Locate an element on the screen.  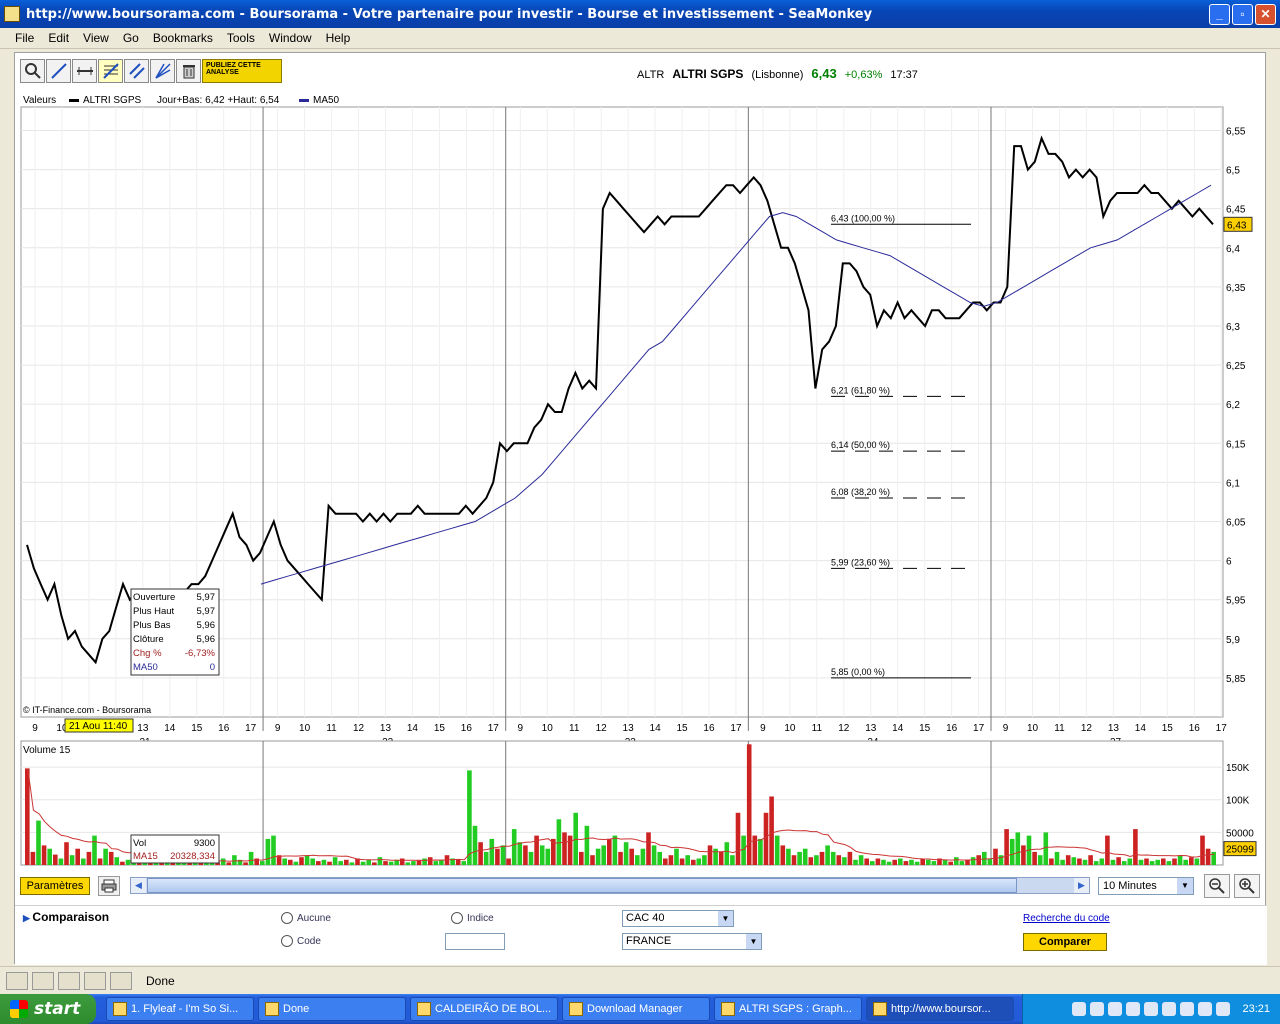
radio-code: Code is located at coordinates (301, 941).